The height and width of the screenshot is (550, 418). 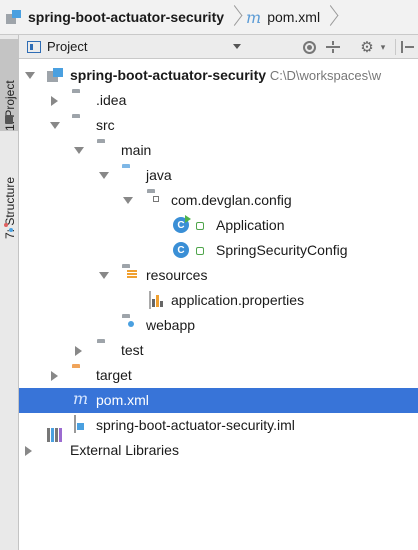 What do you see at coordinates (237, 46) in the screenshot?
I see `chevron-down-icon` at bounding box center [237, 46].